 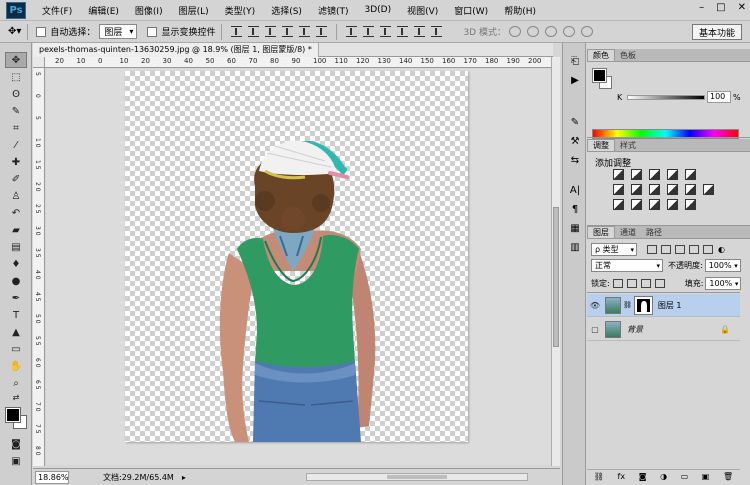 I want to click on layer-row-layer1: 👁 ⛓ 图层 1, so click(x=663, y=305).